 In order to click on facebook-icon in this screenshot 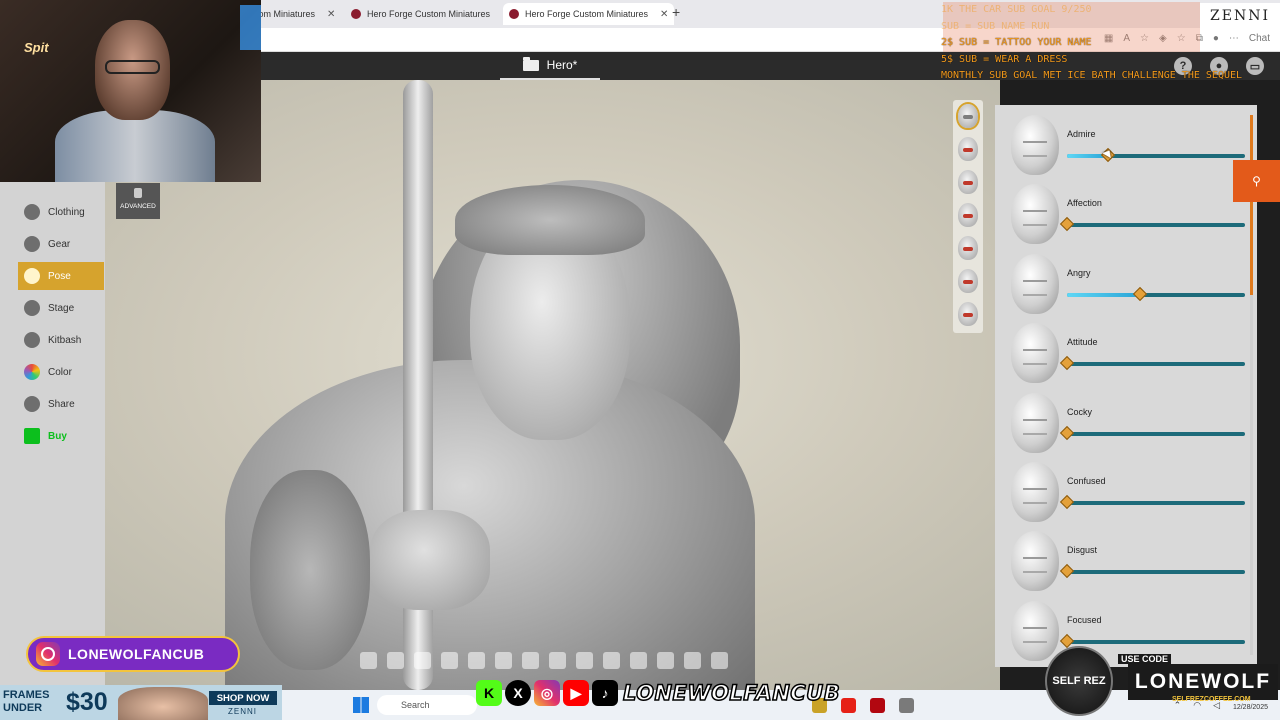, I will do `click(368, 660)`.